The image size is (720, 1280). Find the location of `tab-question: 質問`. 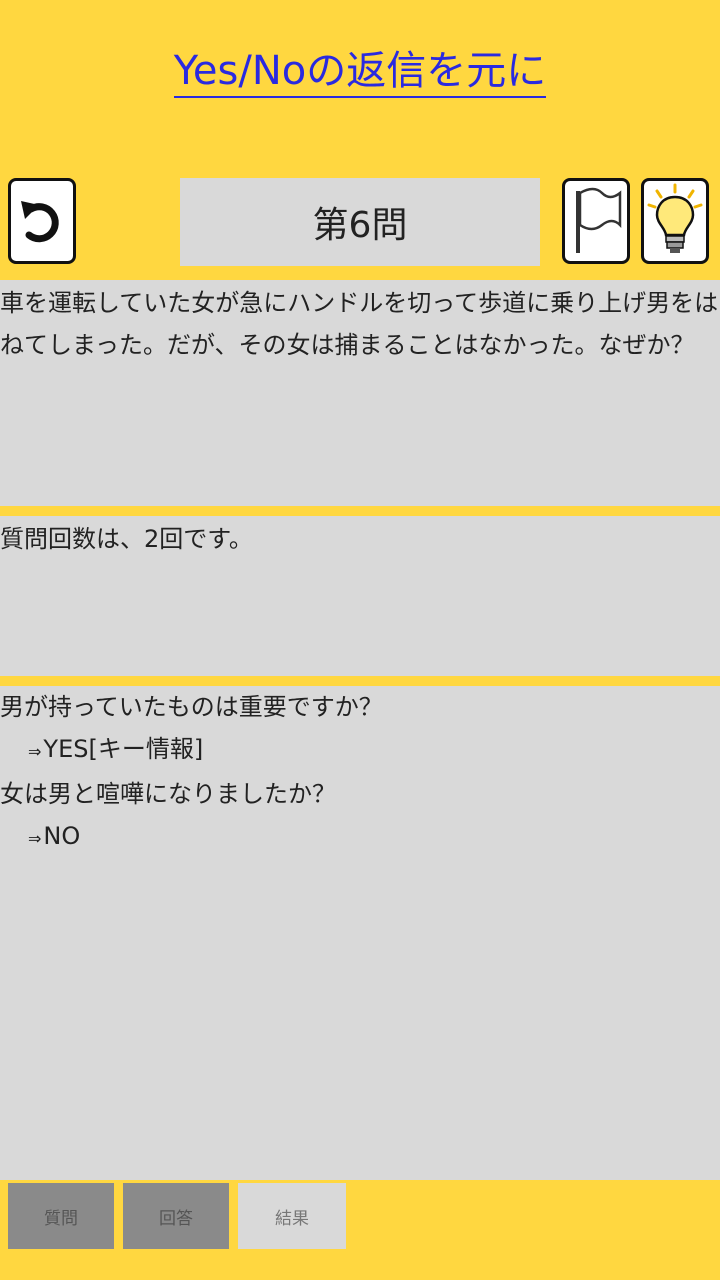

tab-question: 質問 is located at coordinates (61, 1216).